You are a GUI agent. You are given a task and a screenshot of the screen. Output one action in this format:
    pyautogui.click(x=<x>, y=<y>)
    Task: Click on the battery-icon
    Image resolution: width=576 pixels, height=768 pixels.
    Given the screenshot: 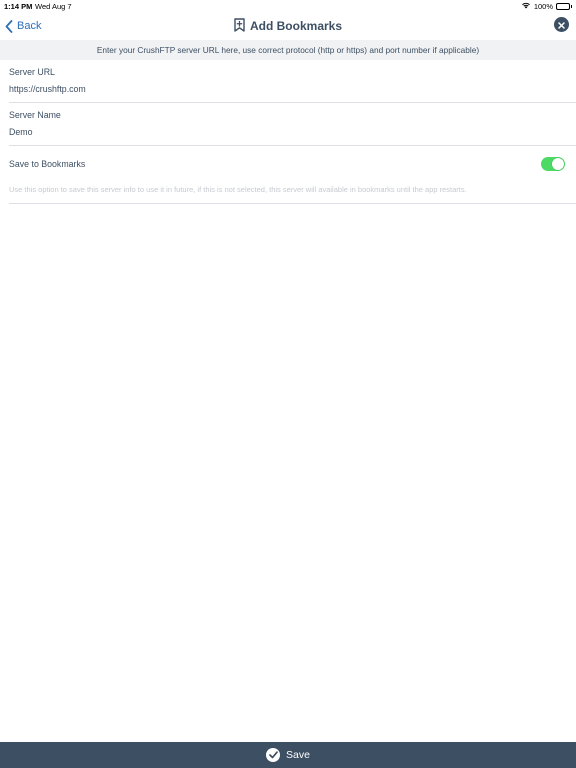 What is the action you would take?
    pyautogui.click(x=564, y=6)
    